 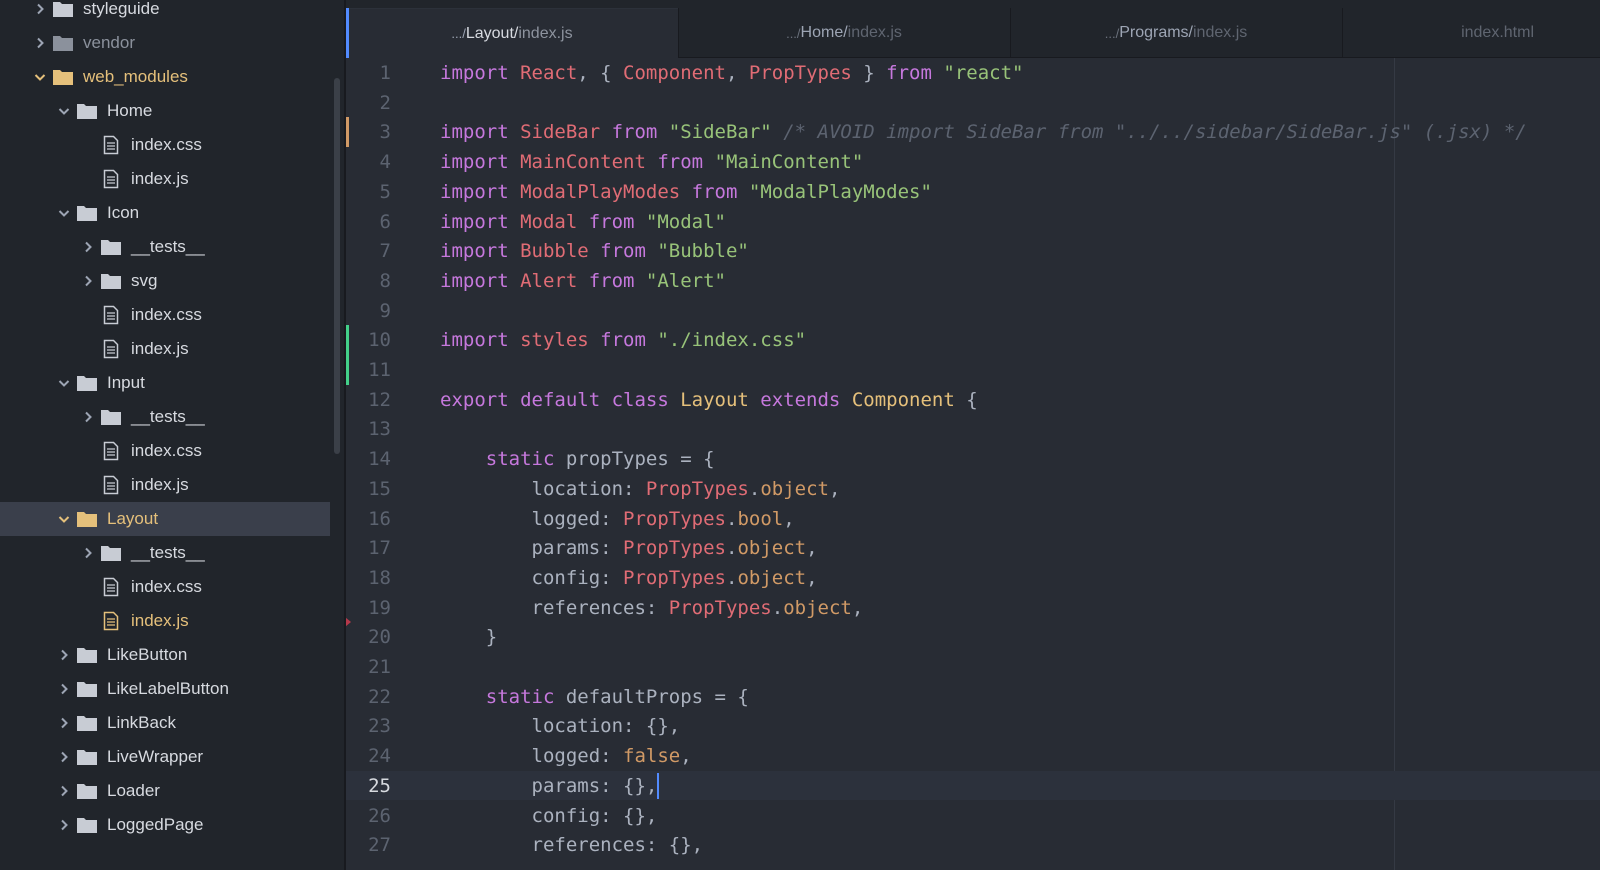 What do you see at coordinates (973, 548) in the screenshot?
I see `code-line: 17 params: PropTypes.object,` at bounding box center [973, 548].